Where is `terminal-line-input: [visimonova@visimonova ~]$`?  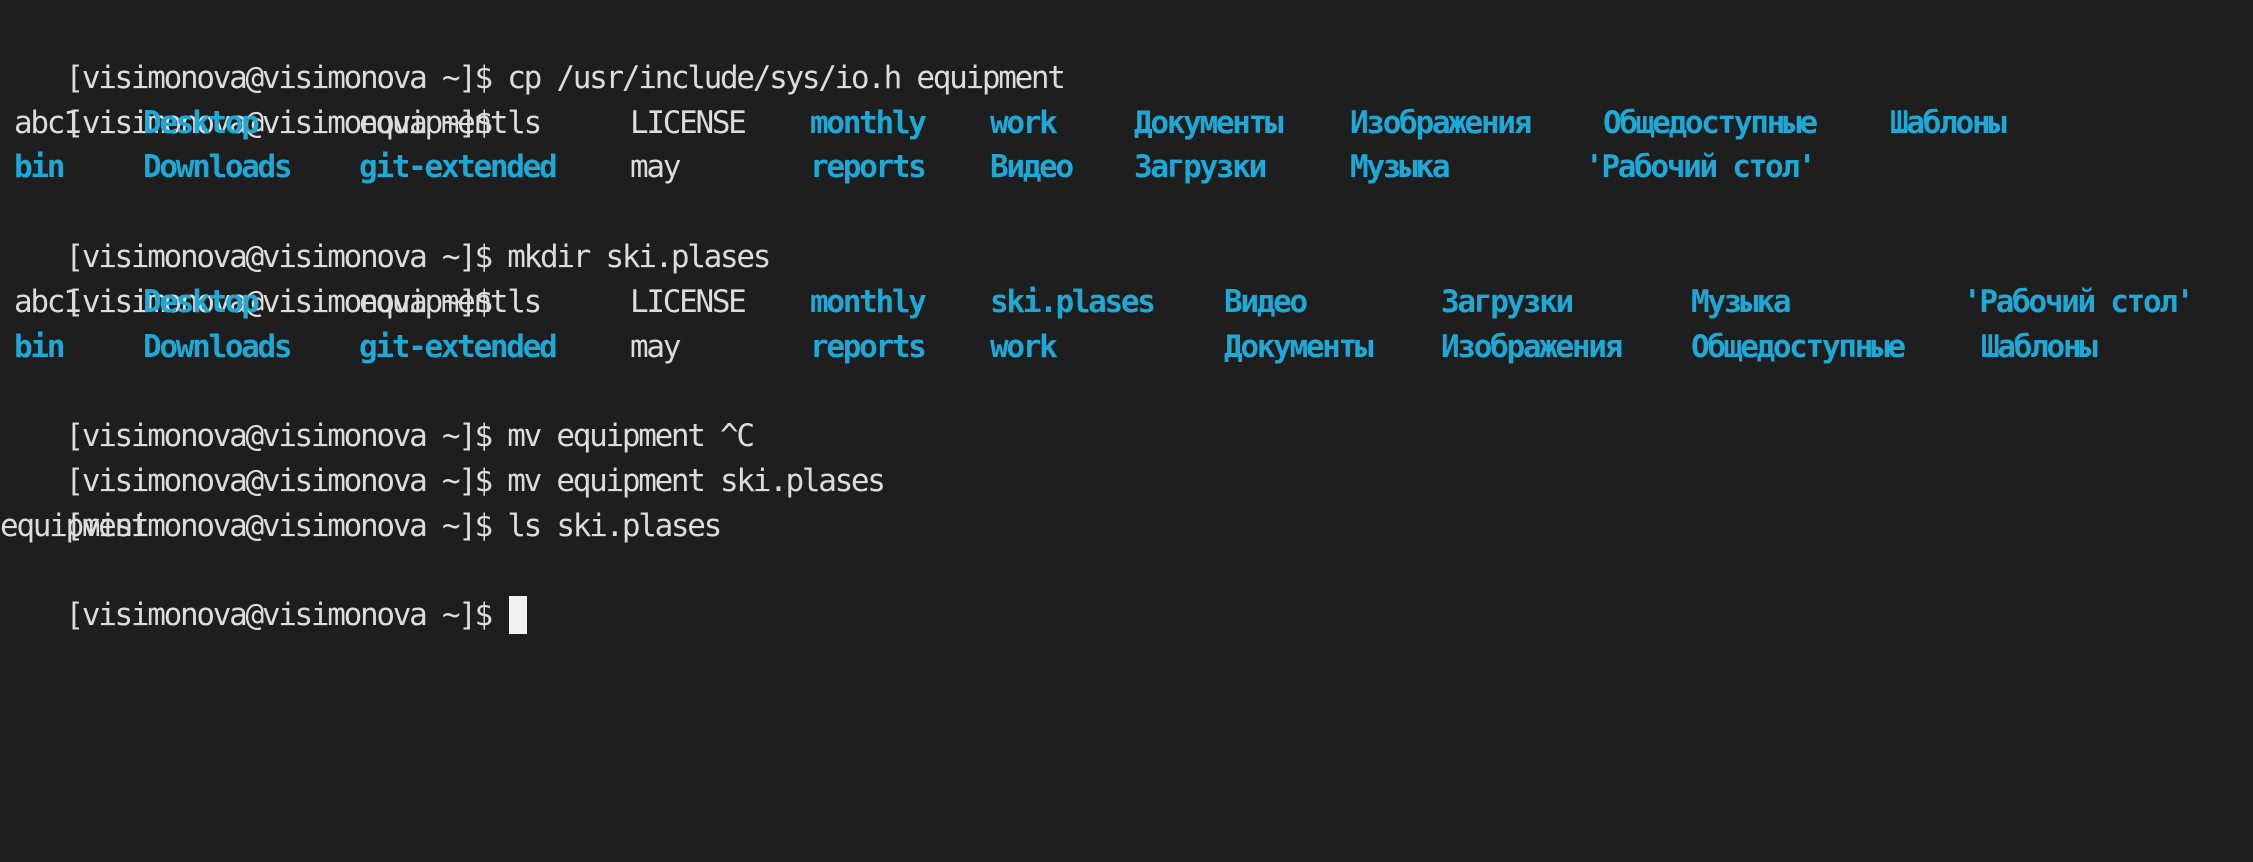 terminal-line-input: [visimonova@visimonova ~]$ is located at coordinates (1126, 591).